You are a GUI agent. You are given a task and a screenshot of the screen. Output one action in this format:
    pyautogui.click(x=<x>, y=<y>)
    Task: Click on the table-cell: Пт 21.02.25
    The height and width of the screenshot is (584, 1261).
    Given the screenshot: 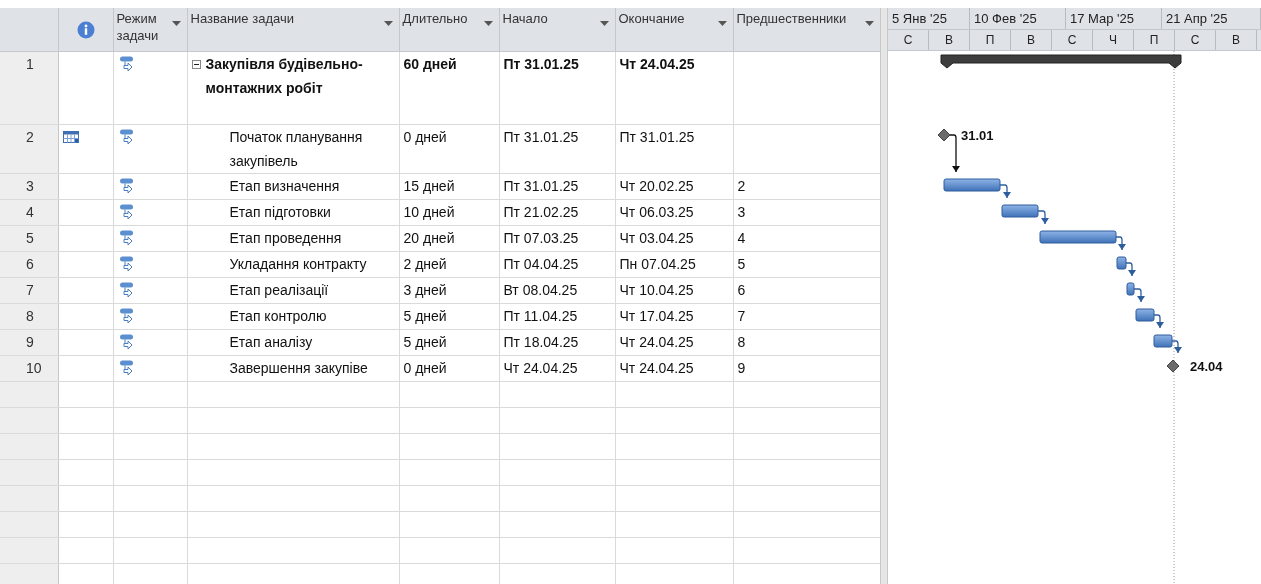 What is the action you would take?
    pyautogui.click(x=541, y=212)
    